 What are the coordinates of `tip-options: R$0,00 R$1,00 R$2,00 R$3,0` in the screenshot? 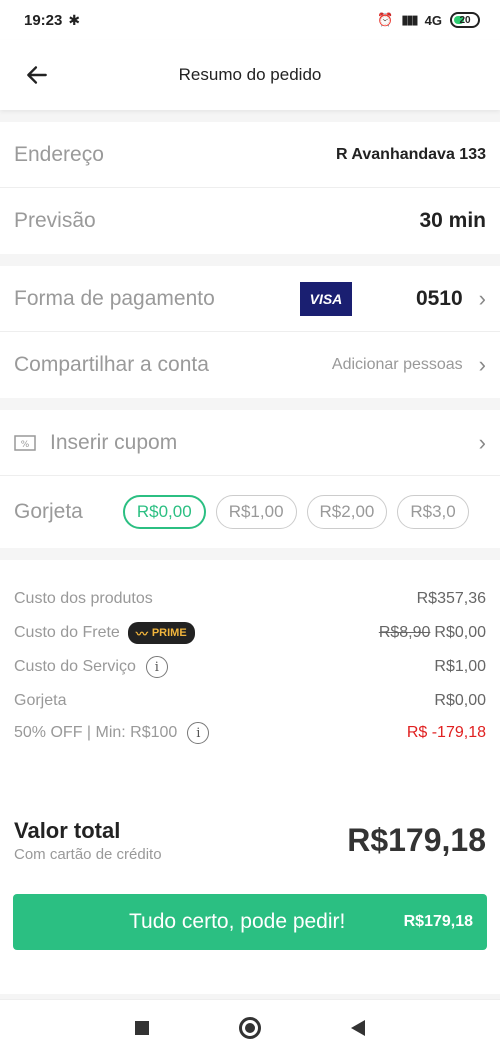 It's located at (311, 512).